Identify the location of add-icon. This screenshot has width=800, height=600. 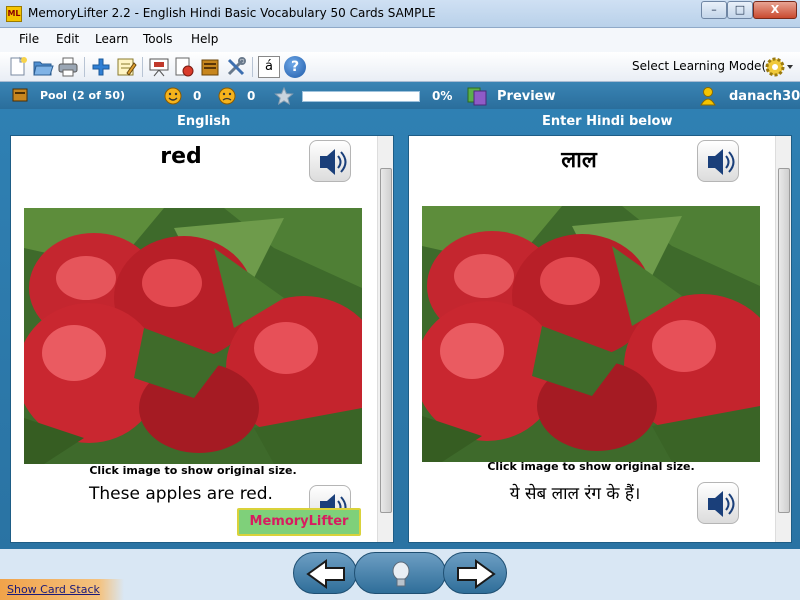
(101, 67).